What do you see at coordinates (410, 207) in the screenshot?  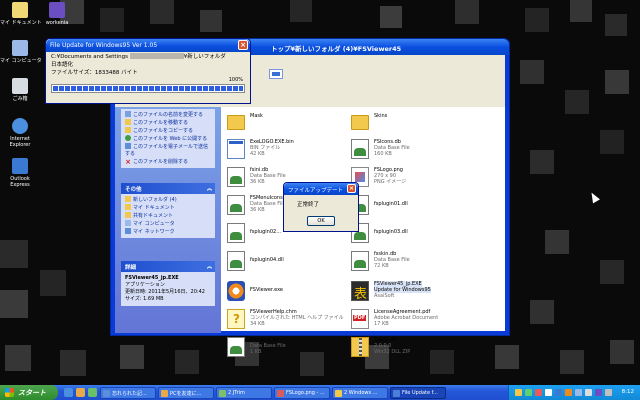 I see `file-item: fsplugin01.dll` at bounding box center [410, 207].